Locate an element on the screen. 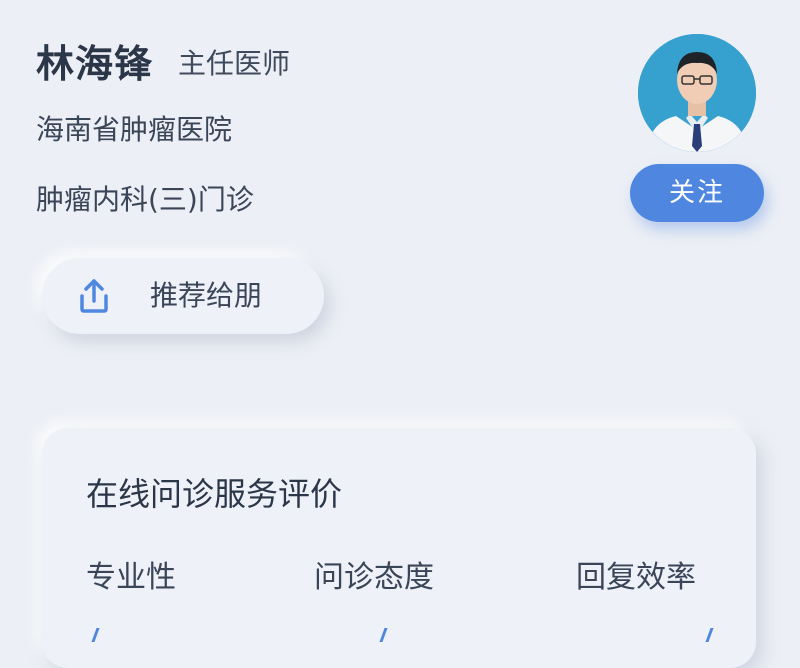  recommend-to-friend-button: 推荐给朋 is located at coordinates (183, 296).